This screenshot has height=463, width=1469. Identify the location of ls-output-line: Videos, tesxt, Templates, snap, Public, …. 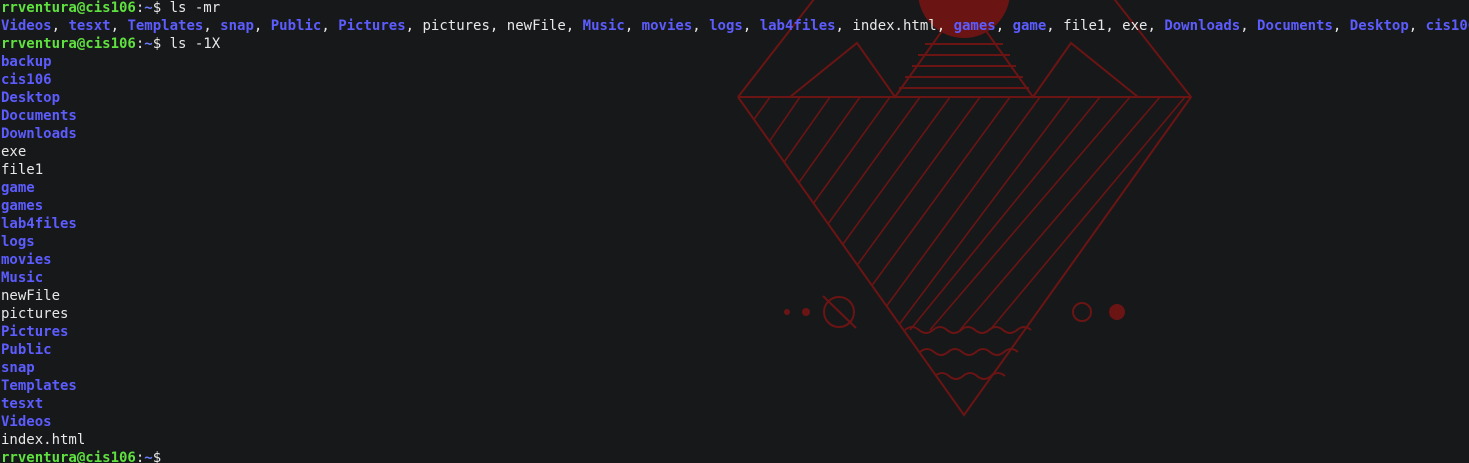
(735, 26).